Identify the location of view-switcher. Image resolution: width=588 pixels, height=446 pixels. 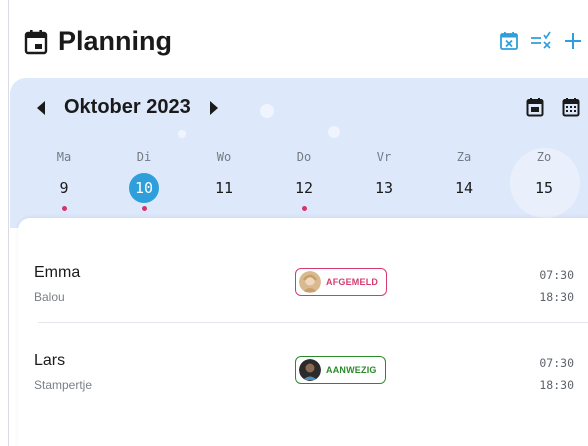
(553, 107).